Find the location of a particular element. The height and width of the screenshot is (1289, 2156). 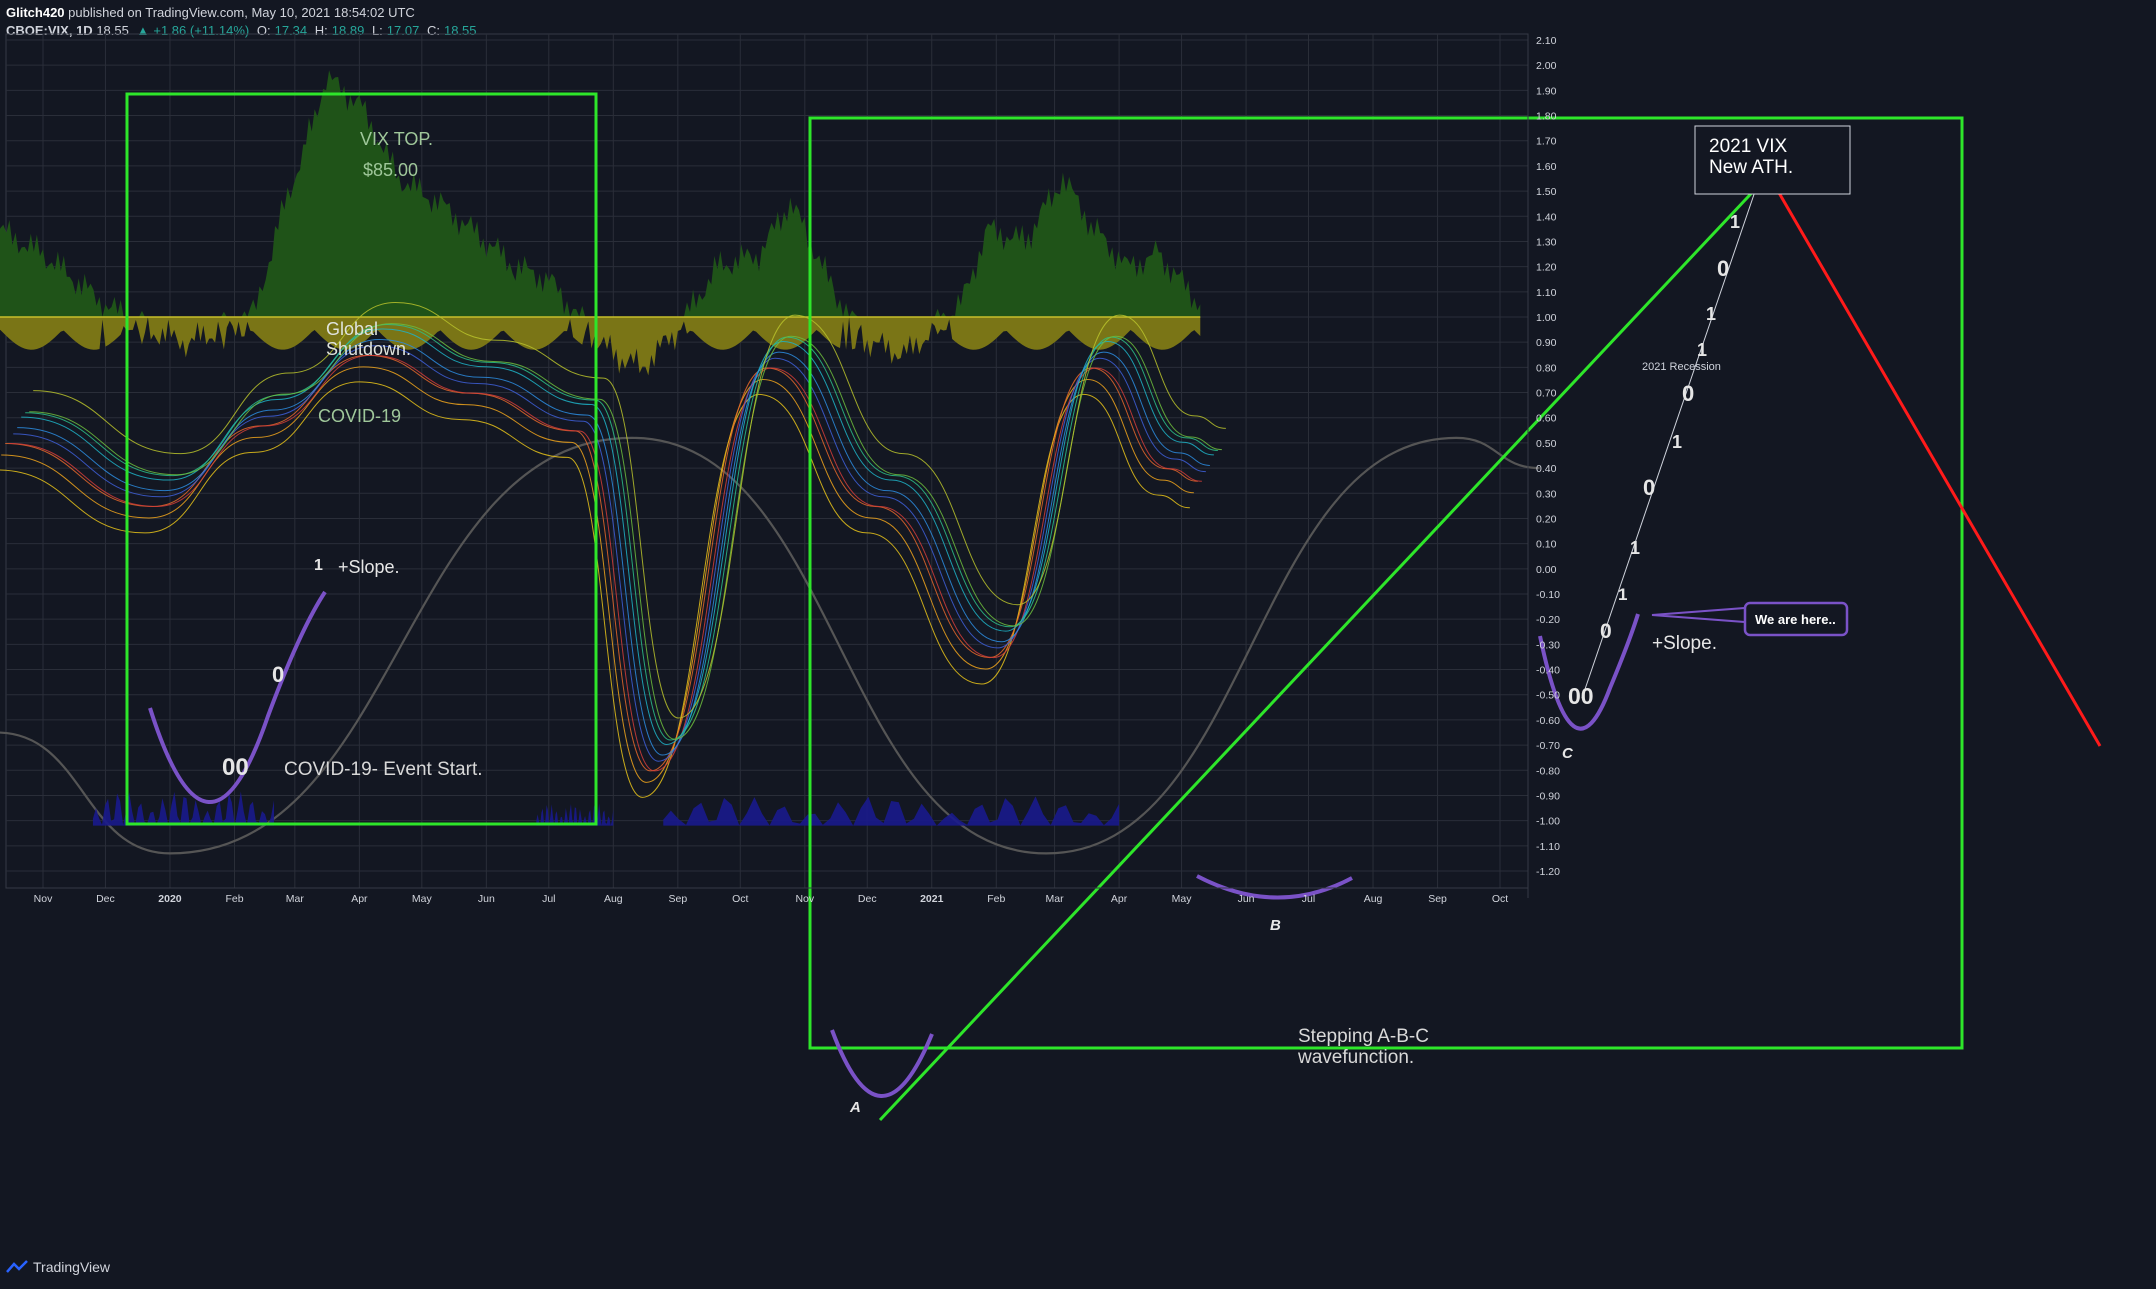

ath-label: 2021 VIX New ATH. is located at coordinates (1751, 157).